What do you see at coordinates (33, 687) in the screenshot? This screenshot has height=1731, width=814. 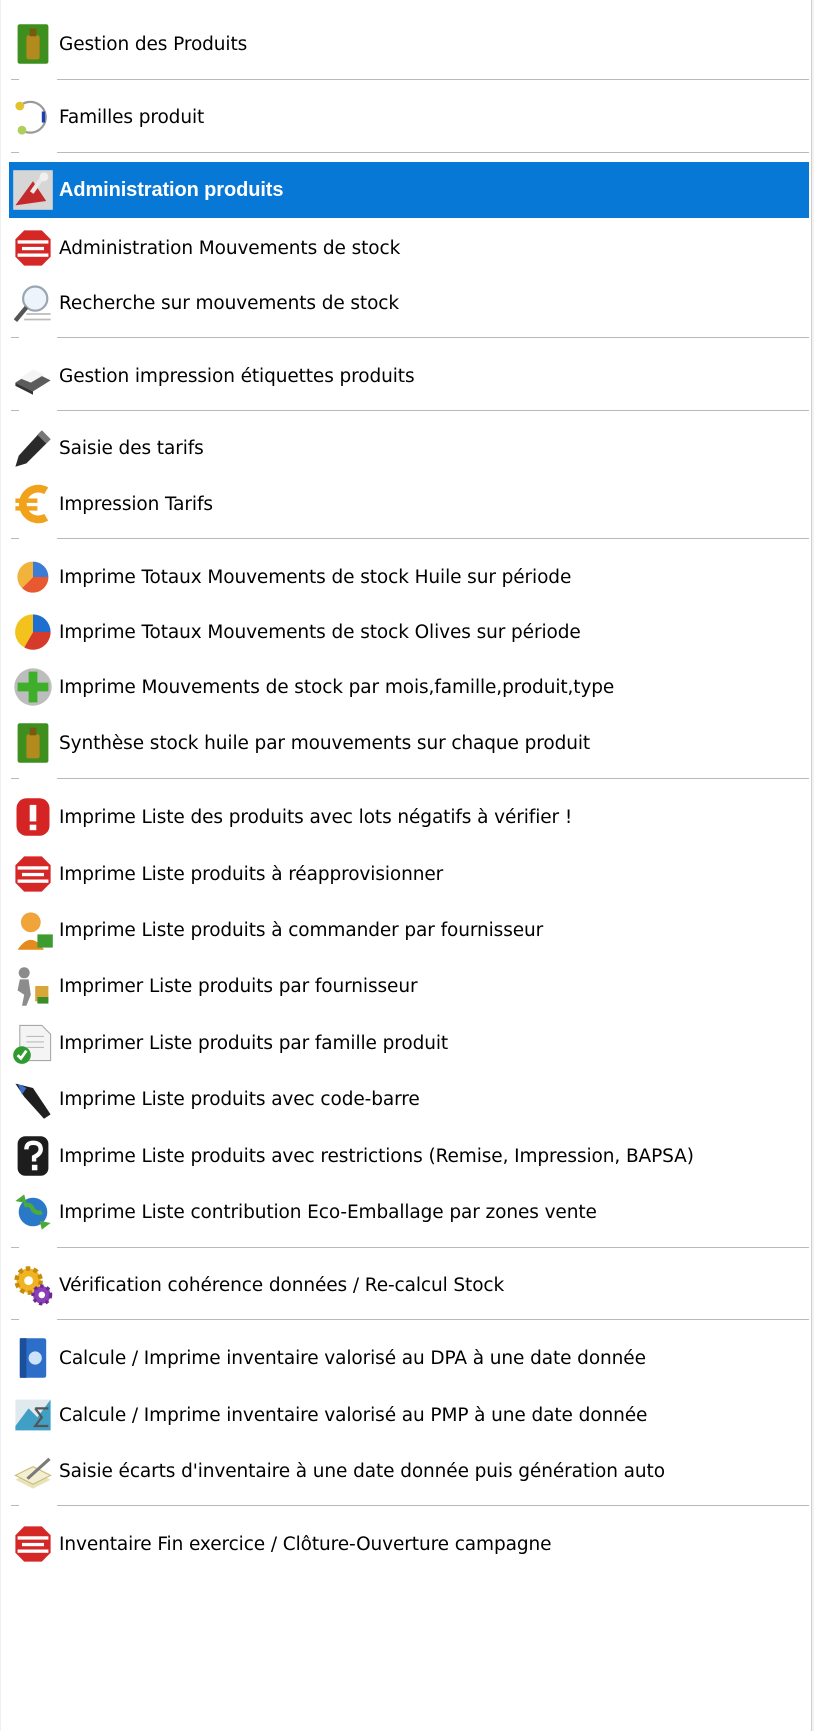 I see `add-green-icon` at bounding box center [33, 687].